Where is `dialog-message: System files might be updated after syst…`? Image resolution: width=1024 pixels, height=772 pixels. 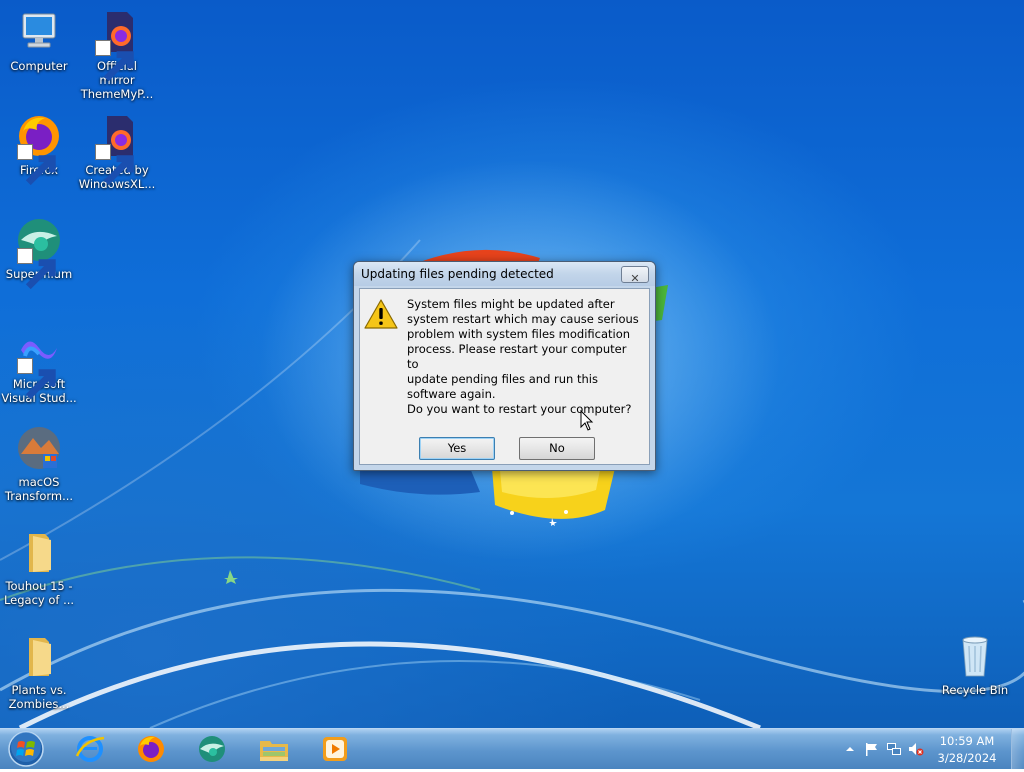
dialog-message: System files might be updated after syst… is located at coordinates (523, 349).